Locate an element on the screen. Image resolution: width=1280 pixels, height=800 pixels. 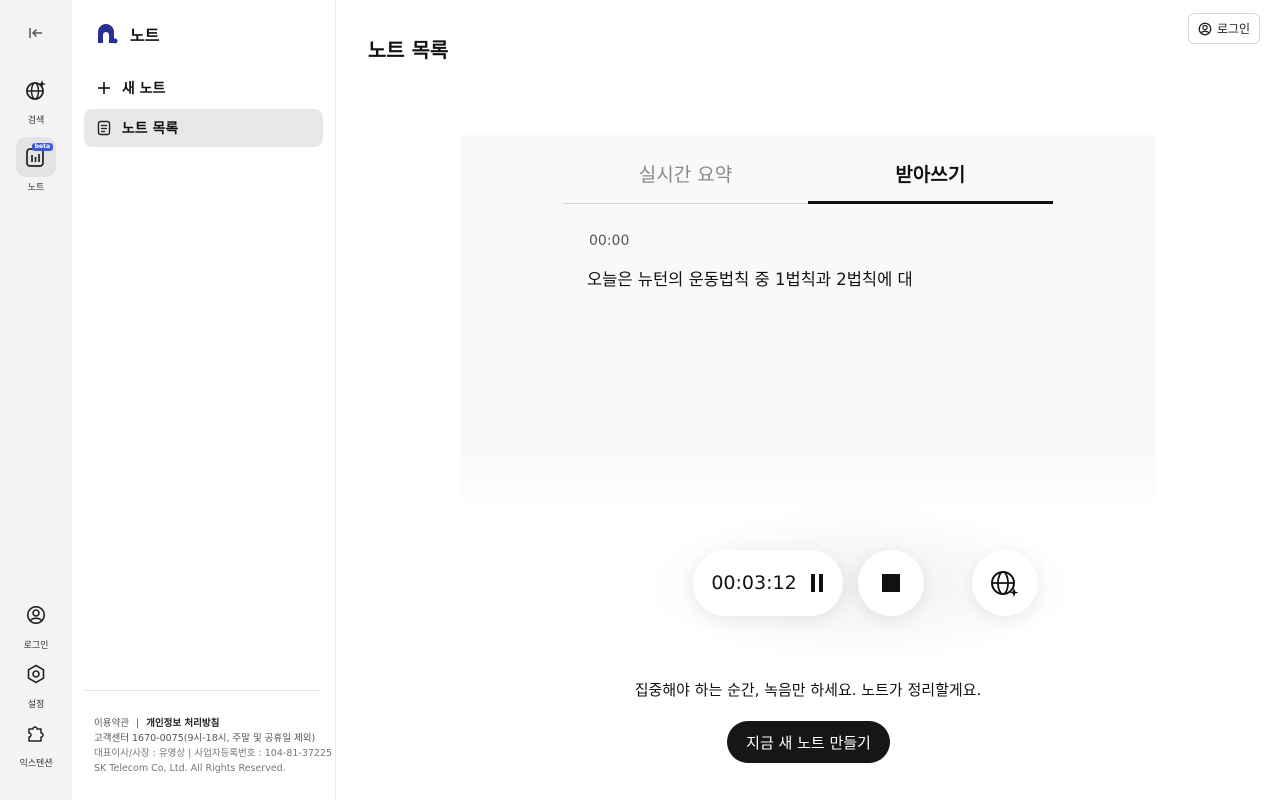
stop-button is located at coordinates (891, 583).